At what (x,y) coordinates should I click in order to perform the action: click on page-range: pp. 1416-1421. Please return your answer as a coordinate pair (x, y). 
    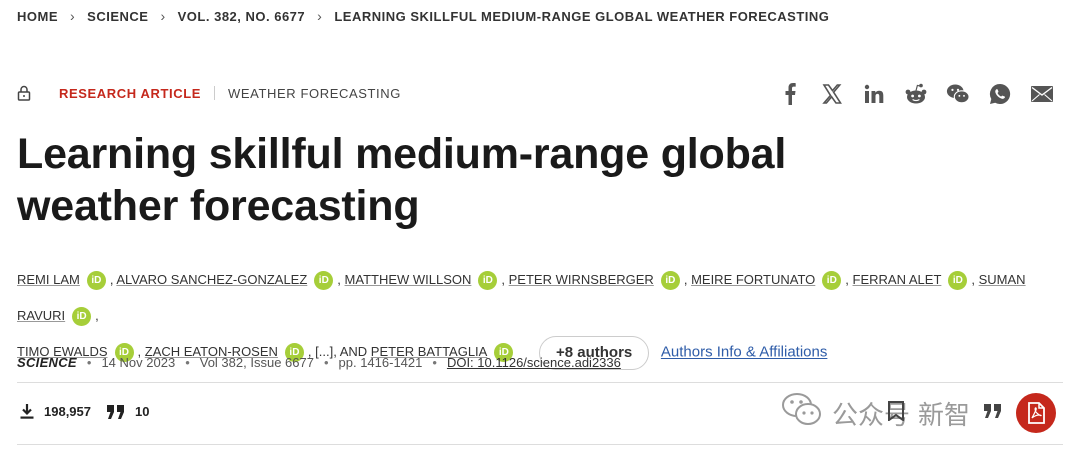
    Looking at the image, I should click on (380, 362).